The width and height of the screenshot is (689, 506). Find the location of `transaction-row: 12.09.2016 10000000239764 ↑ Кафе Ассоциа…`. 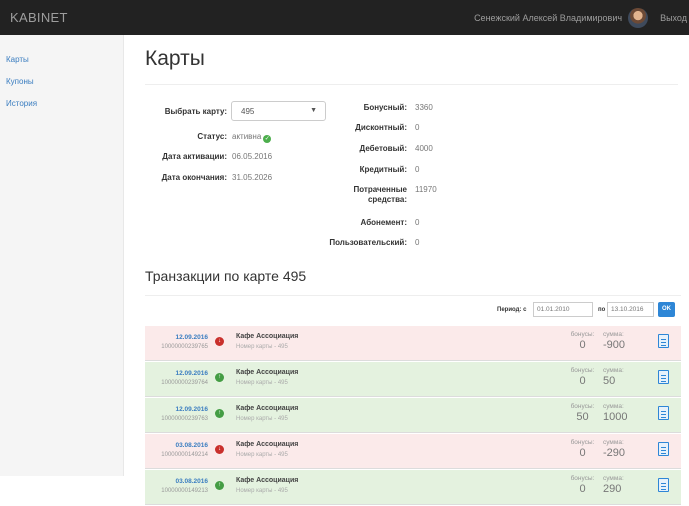

transaction-row: 12.09.2016 10000000239764 ↑ Кафе Ассоциа… is located at coordinates (413, 379).